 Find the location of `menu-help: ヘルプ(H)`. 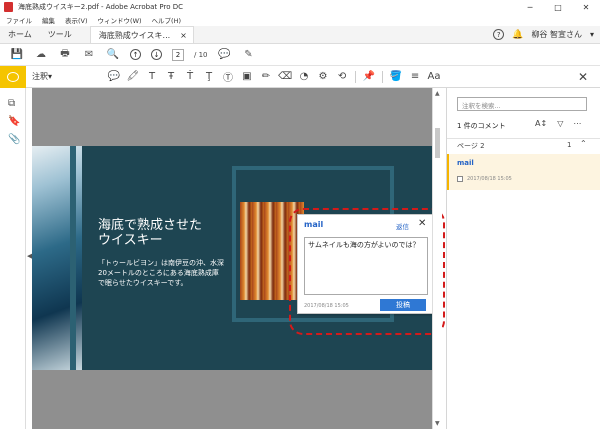

menu-help: ヘルプ(H) is located at coordinates (166, 20).